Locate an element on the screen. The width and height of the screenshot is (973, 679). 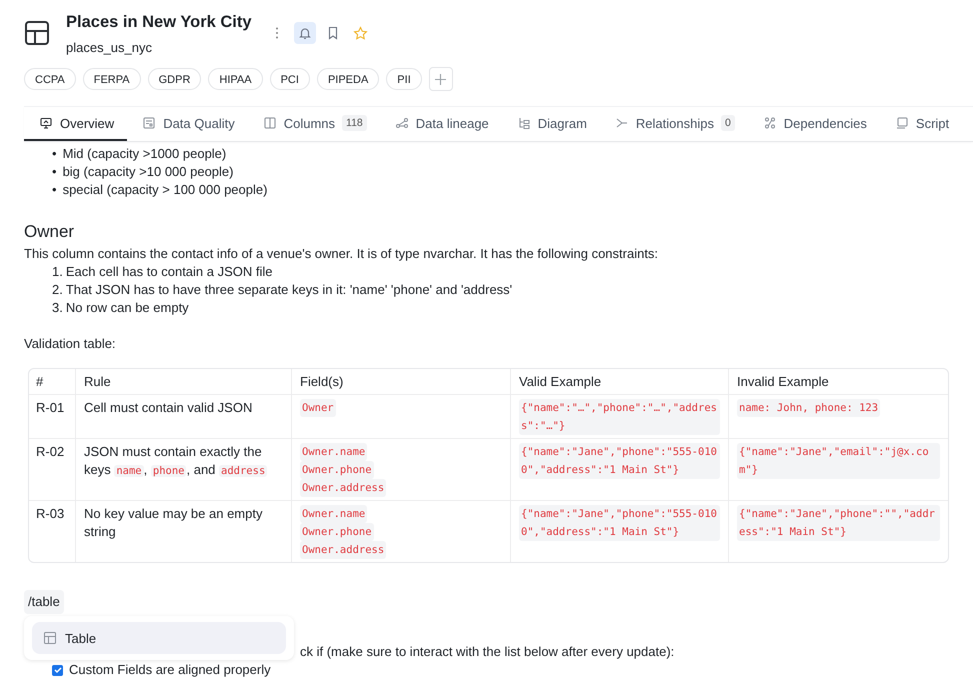
add-tag-button is located at coordinates (440, 79).